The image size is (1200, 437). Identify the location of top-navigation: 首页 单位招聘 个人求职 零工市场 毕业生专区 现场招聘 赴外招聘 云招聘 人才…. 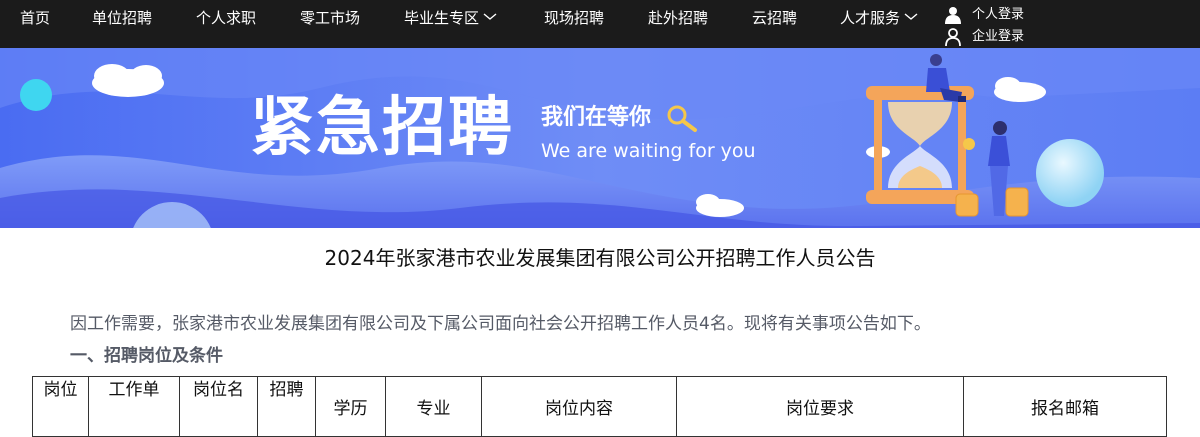
(600, 24).